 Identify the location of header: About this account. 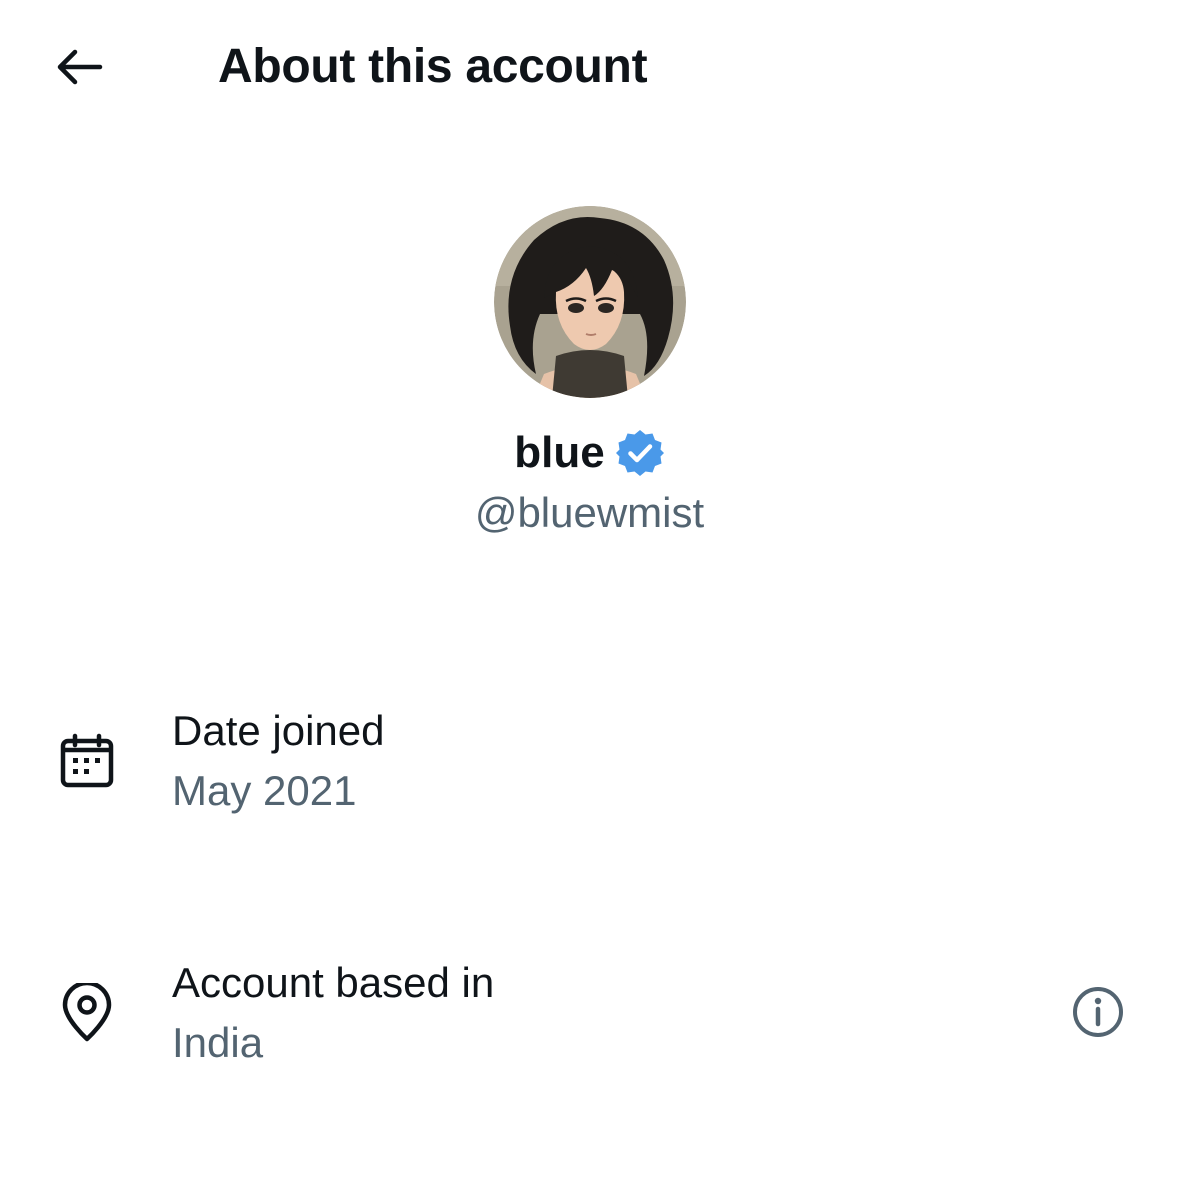
(589, 67).